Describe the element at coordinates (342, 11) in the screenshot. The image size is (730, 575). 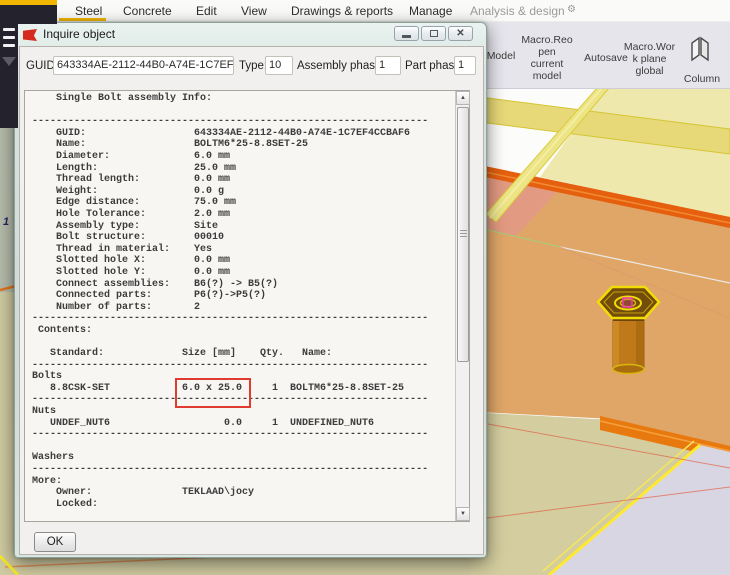
I see `menu-tab-drawings-reports: Drawings & reports` at that location.